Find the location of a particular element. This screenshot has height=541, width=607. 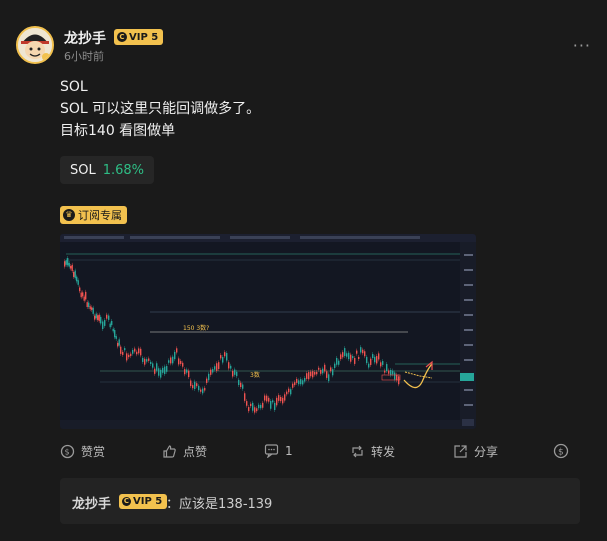

tip-button: $ 赞赏 is located at coordinates (82, 451).